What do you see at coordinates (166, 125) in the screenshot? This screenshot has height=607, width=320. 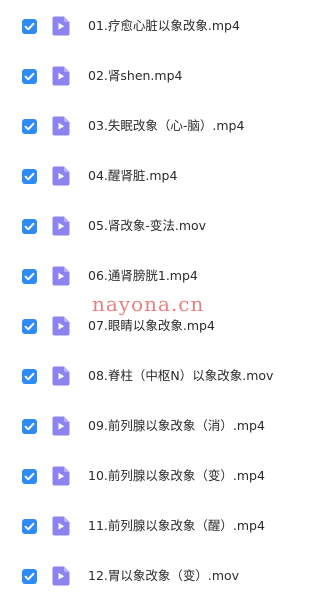 I see `file-name: 03.失眠改象（心-脑）.mp4` at bounding box center [166, 125].